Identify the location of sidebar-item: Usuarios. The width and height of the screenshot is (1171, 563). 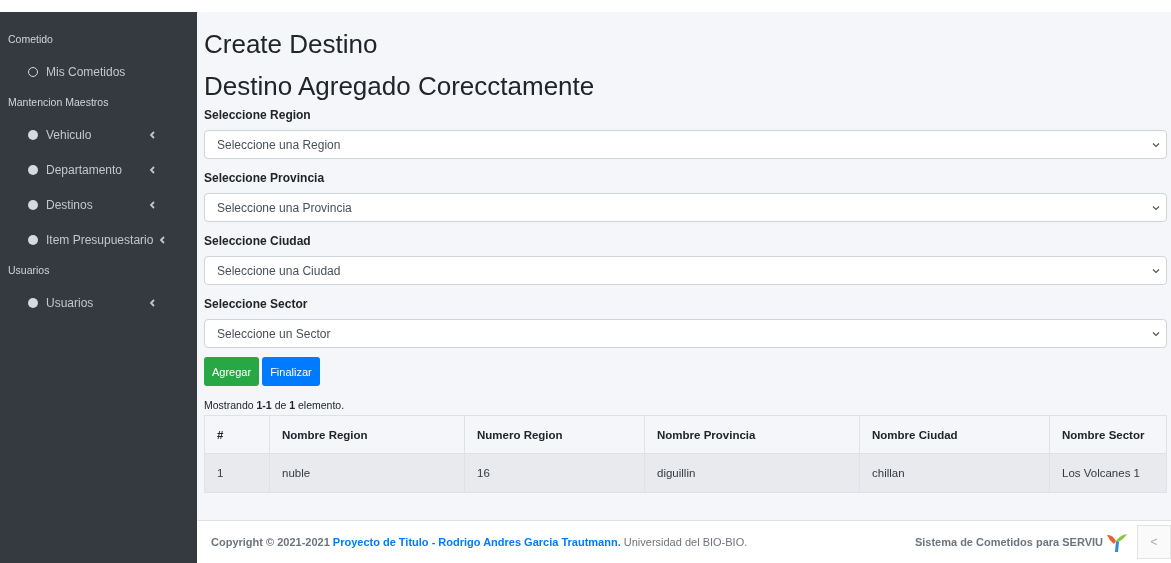
(94, 302).